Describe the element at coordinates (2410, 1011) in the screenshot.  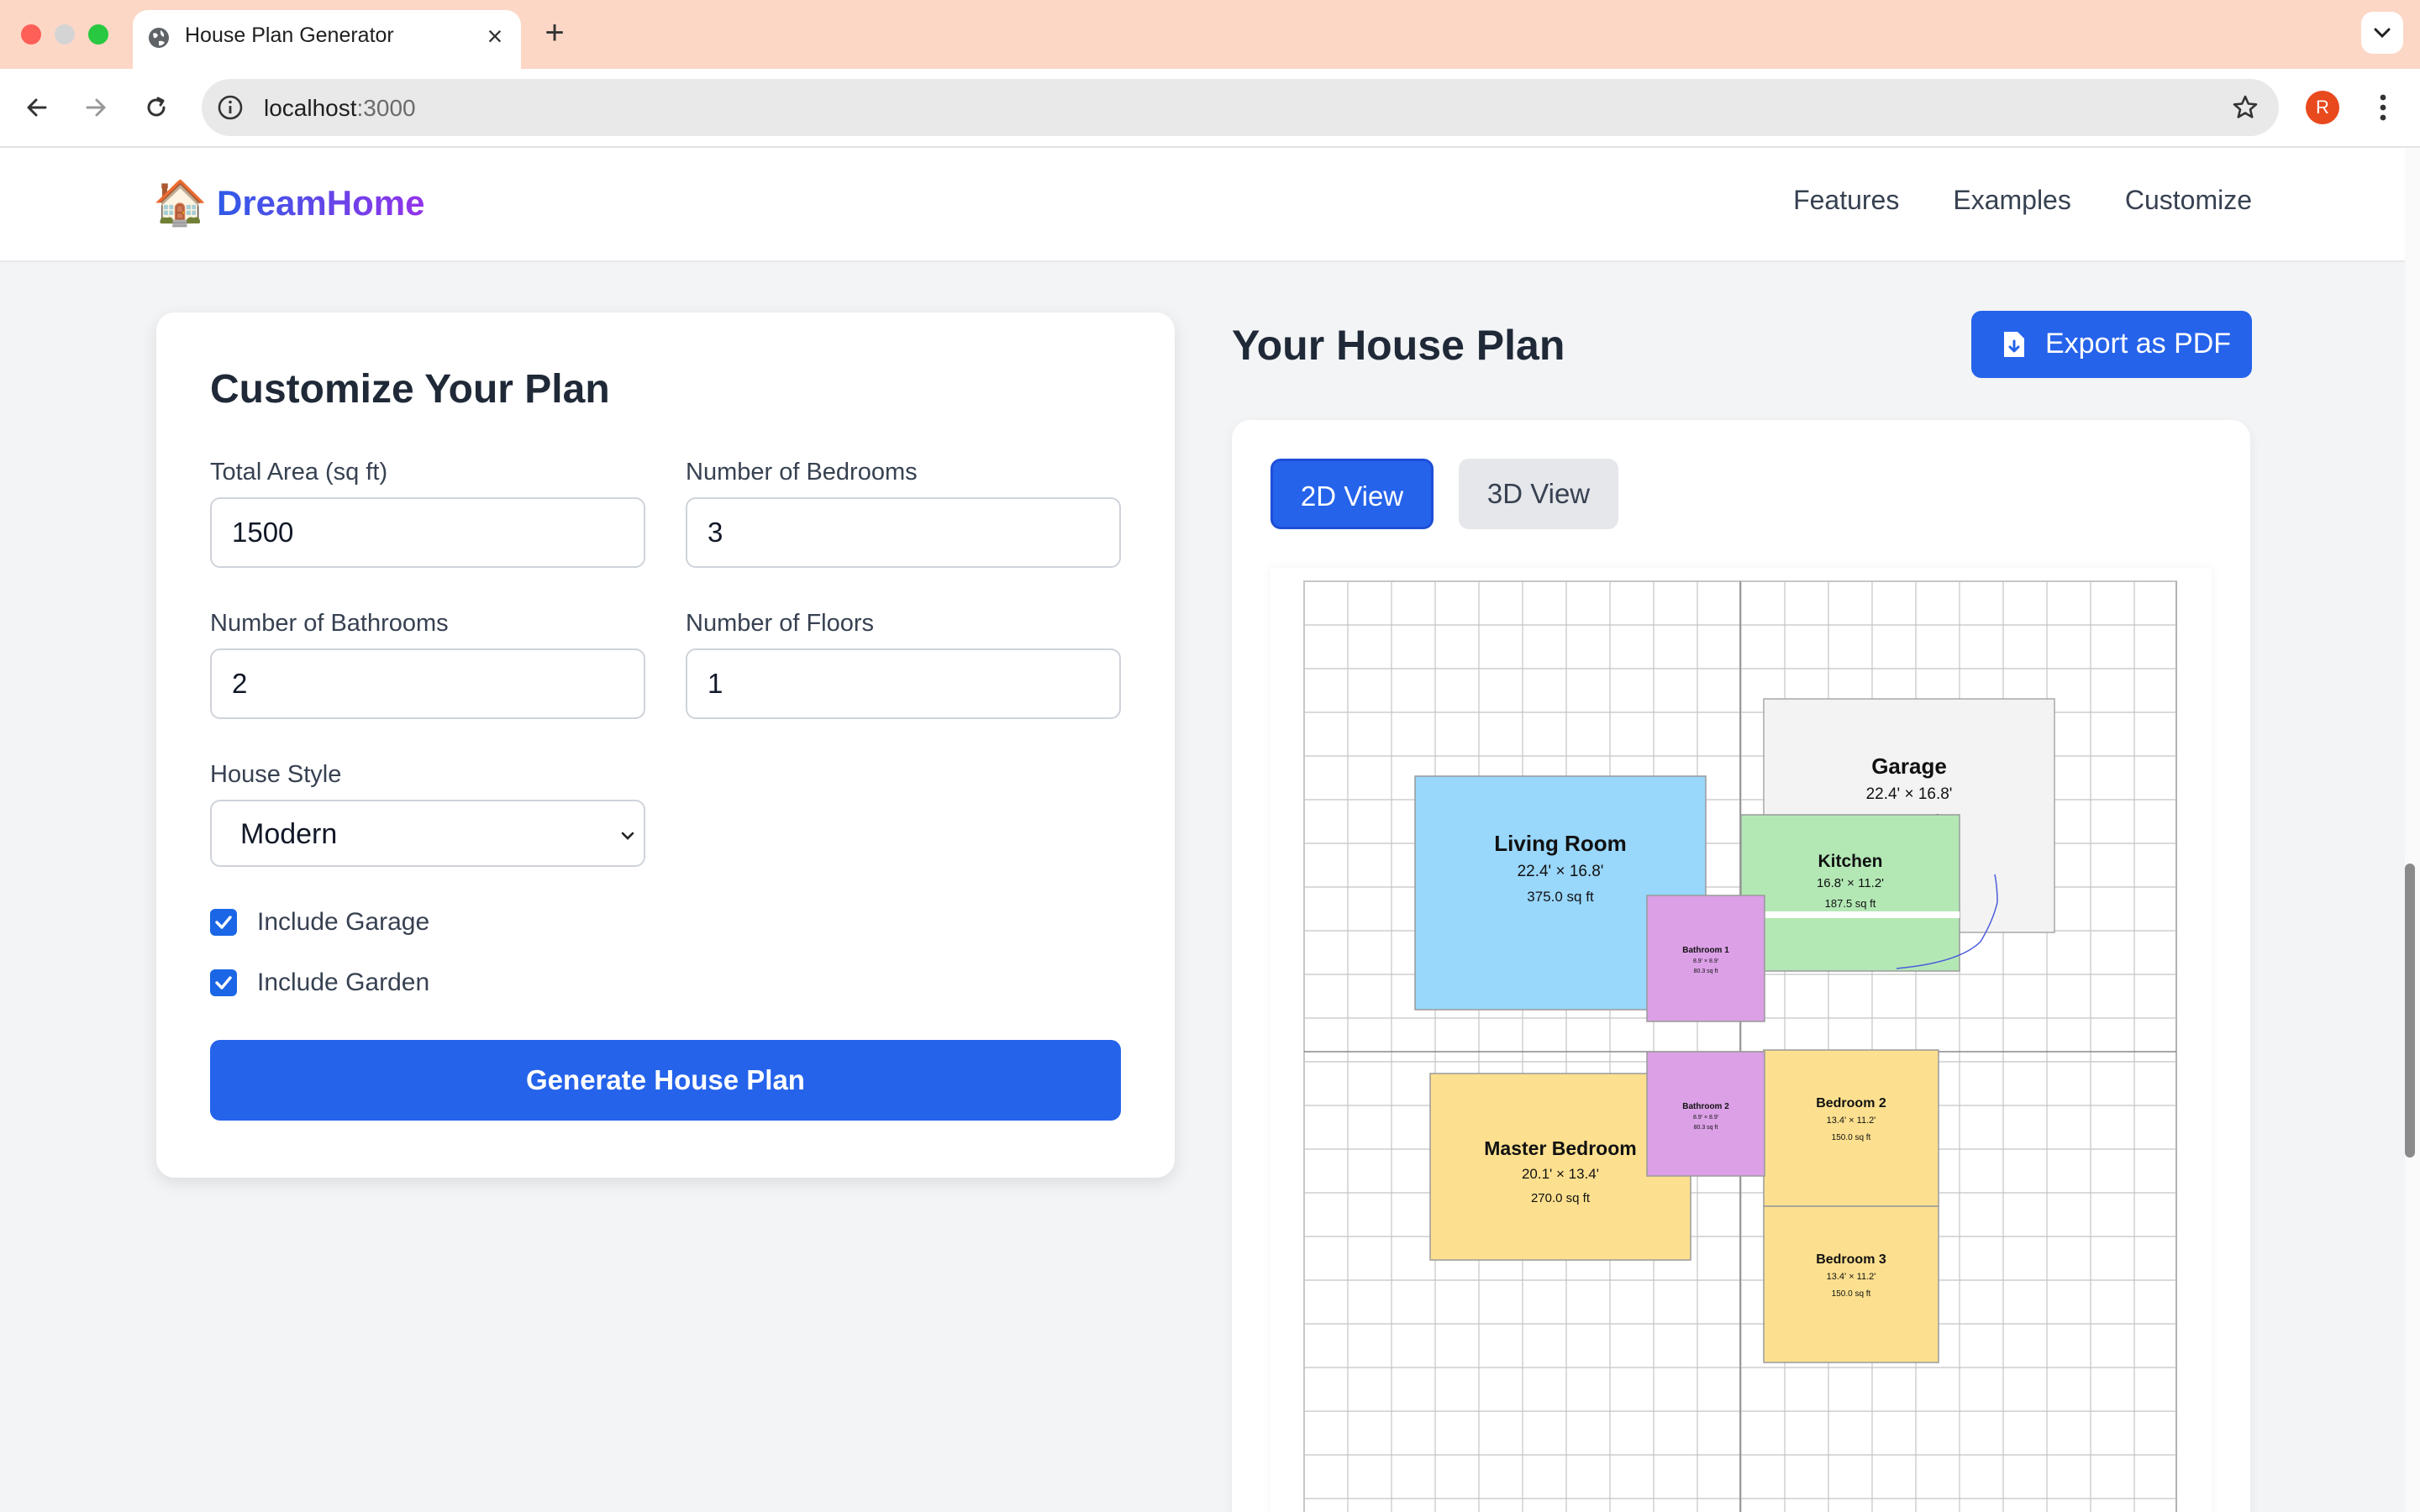
I see `scrollbar-thumb` at that location.